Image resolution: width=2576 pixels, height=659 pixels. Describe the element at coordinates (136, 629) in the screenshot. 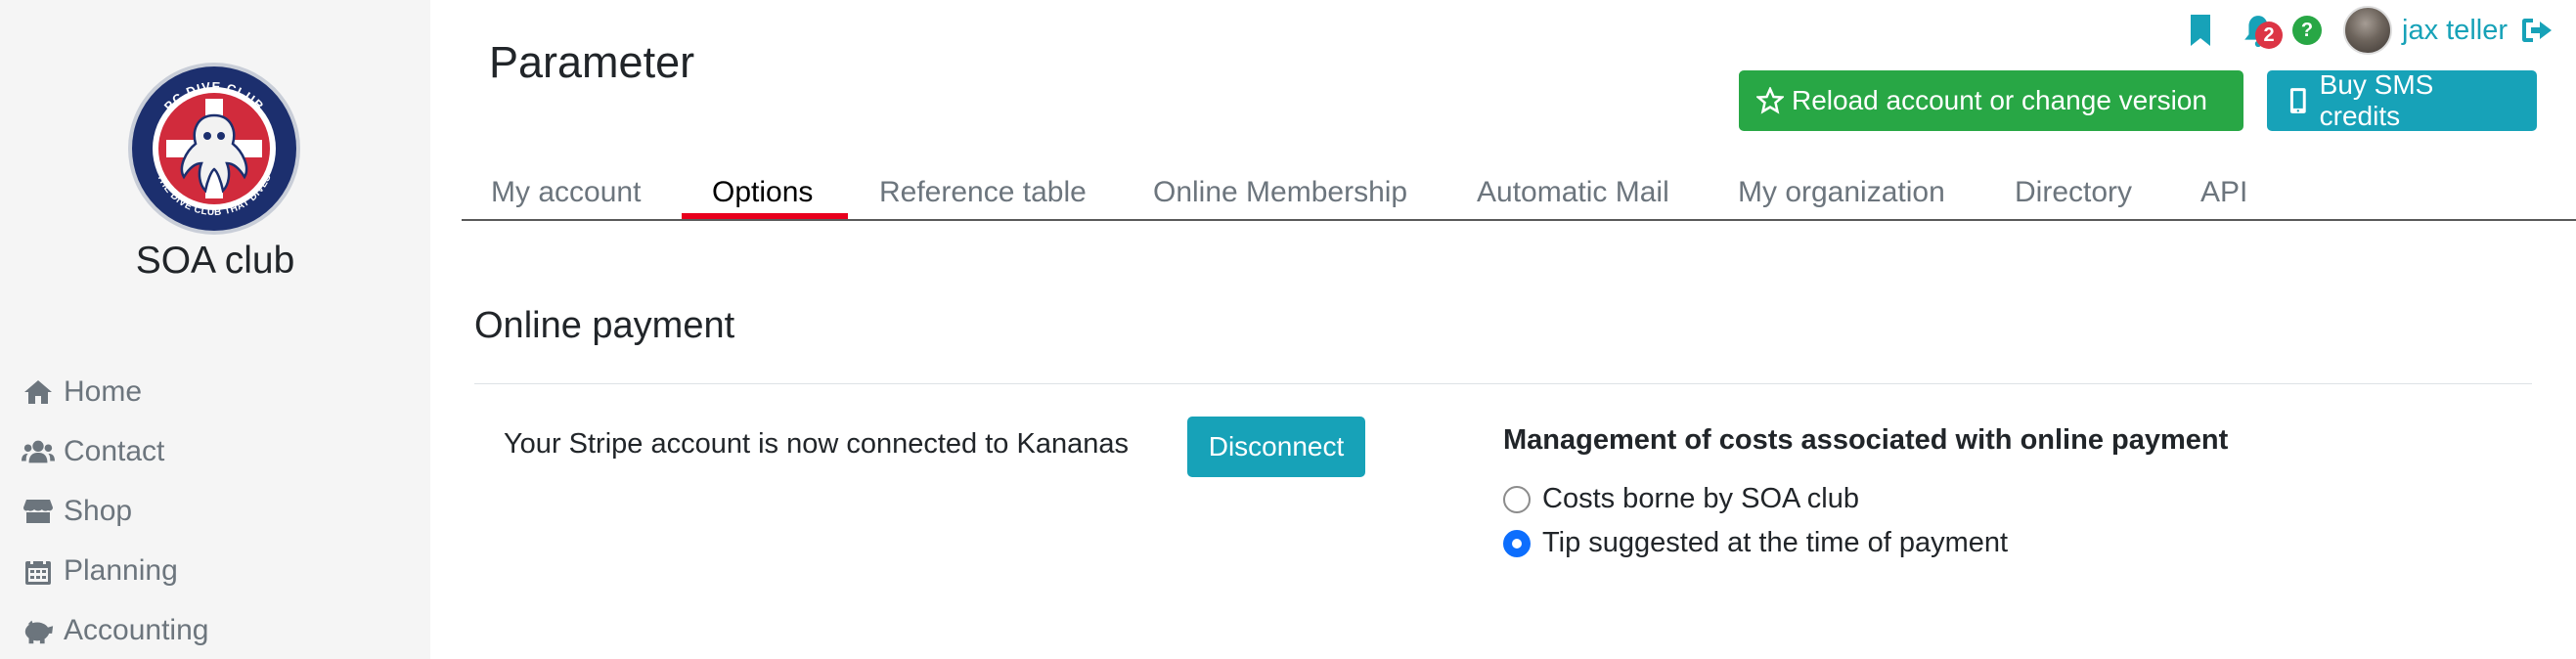

I see `sidebar-item-label: Accounting` at that location.